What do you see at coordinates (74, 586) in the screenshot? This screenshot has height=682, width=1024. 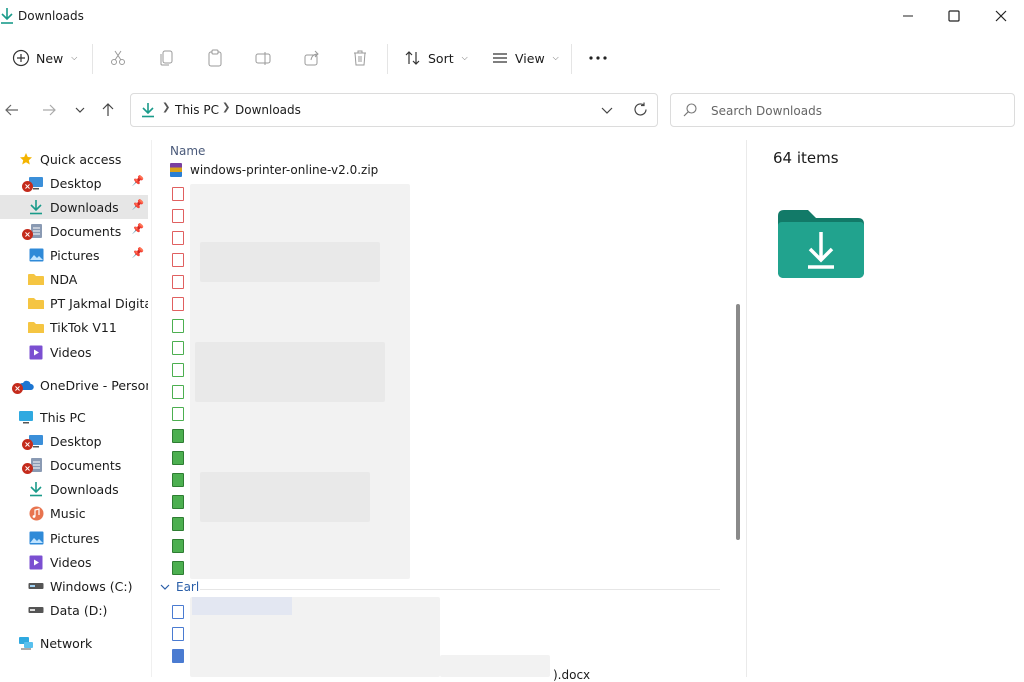 I see `sidebar-item-drive-c: Windows (C:)` at bounding box center [74, 586].